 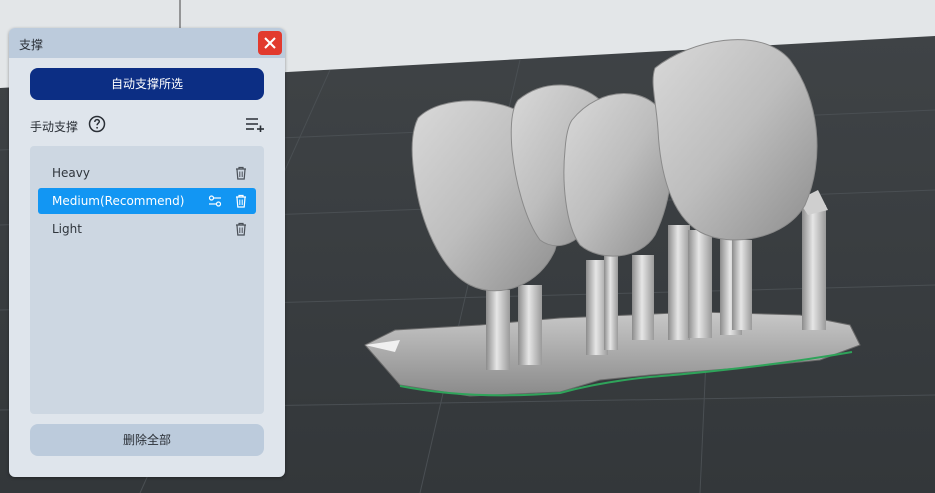 I want to click on list-item-label: Medium(Recommend), so click(x=118, y=201).